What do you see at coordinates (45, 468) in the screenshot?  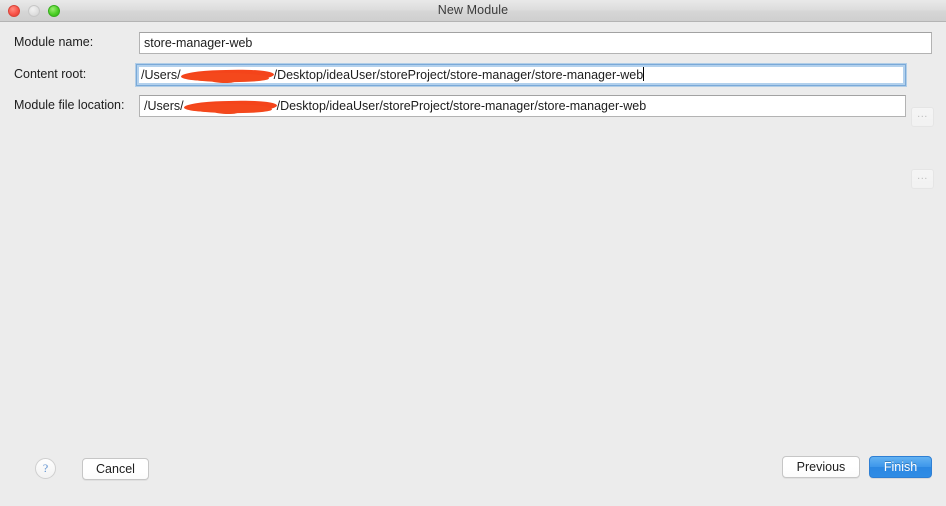 I see `help-button: ?` at bounding box center [45, 468].